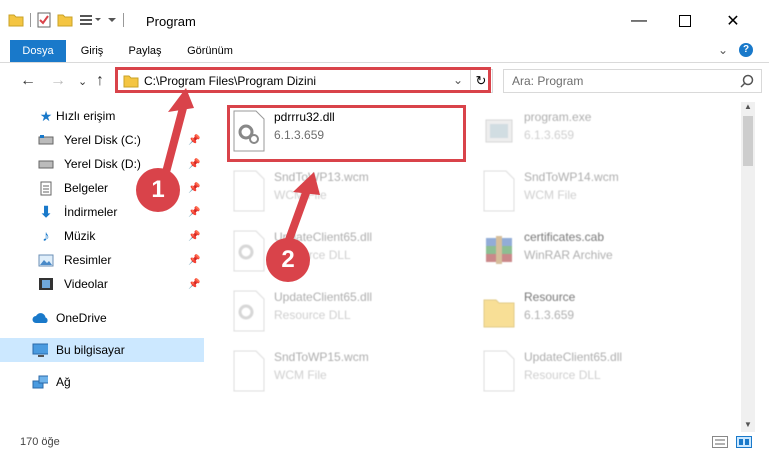 The image size is (769, 469). Describe the element at coordinates (240, 170) in the screenshot. I see `callout-arrows` at that location.